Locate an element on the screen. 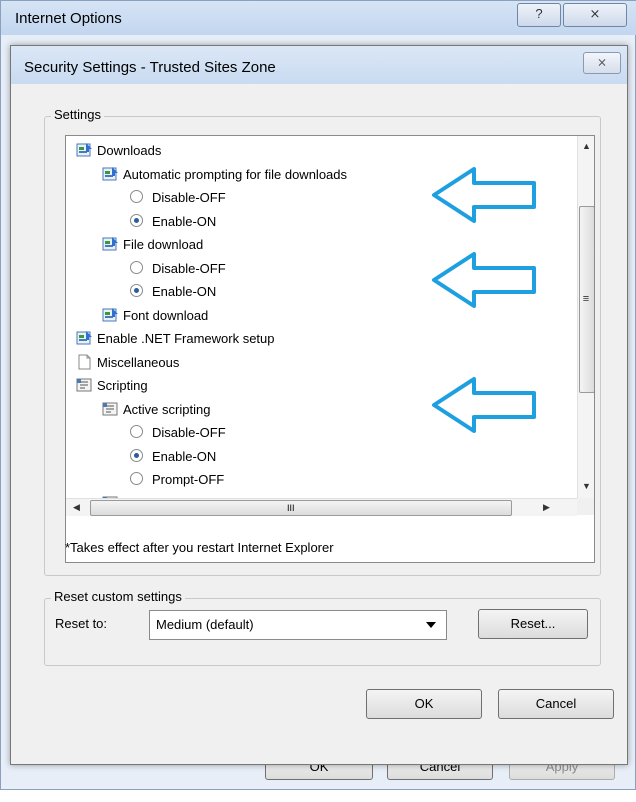 The image size is (636, 802). help-button: ? is located at coordinates (539, 15).